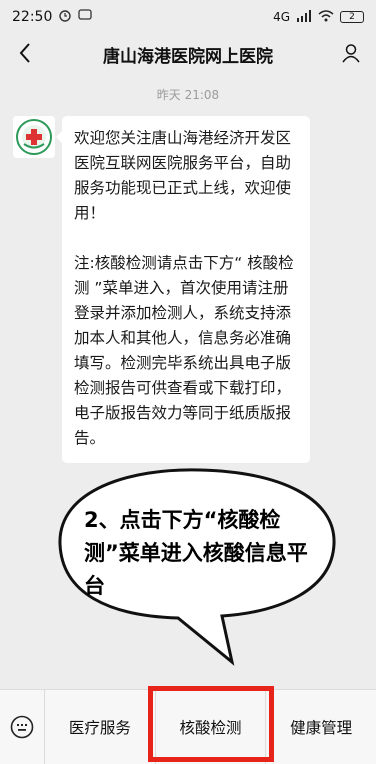  What do you see at coordinates (326, 17) in the screenshot?
I see `wifi-icon` at bounding box center [326, 17].